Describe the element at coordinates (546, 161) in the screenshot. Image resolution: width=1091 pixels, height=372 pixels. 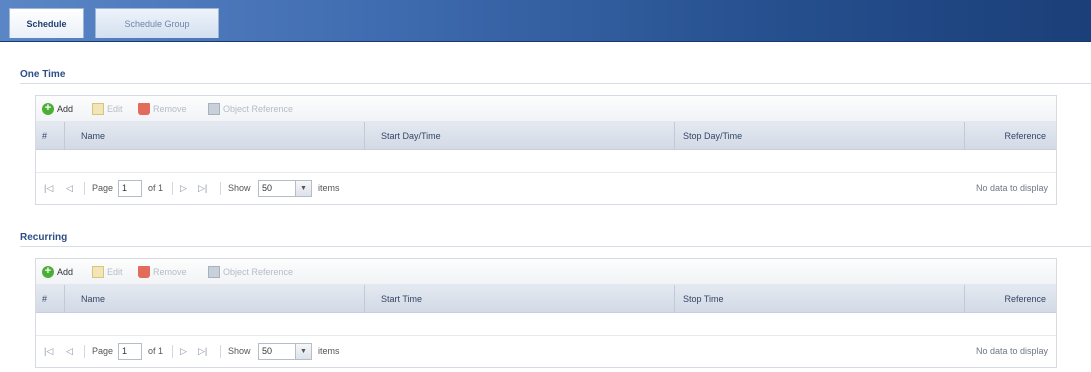
I see `one-time-empty-row` at that location.